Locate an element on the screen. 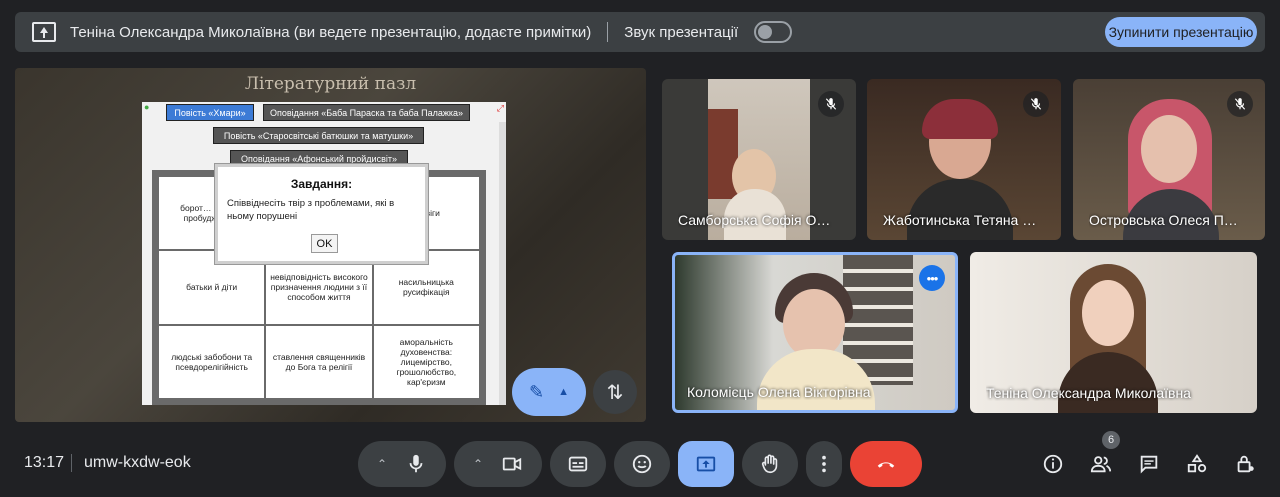 The width and height of the screenshot is (1280, 497). meeting-details-button is located at coordinates (1053, 464).